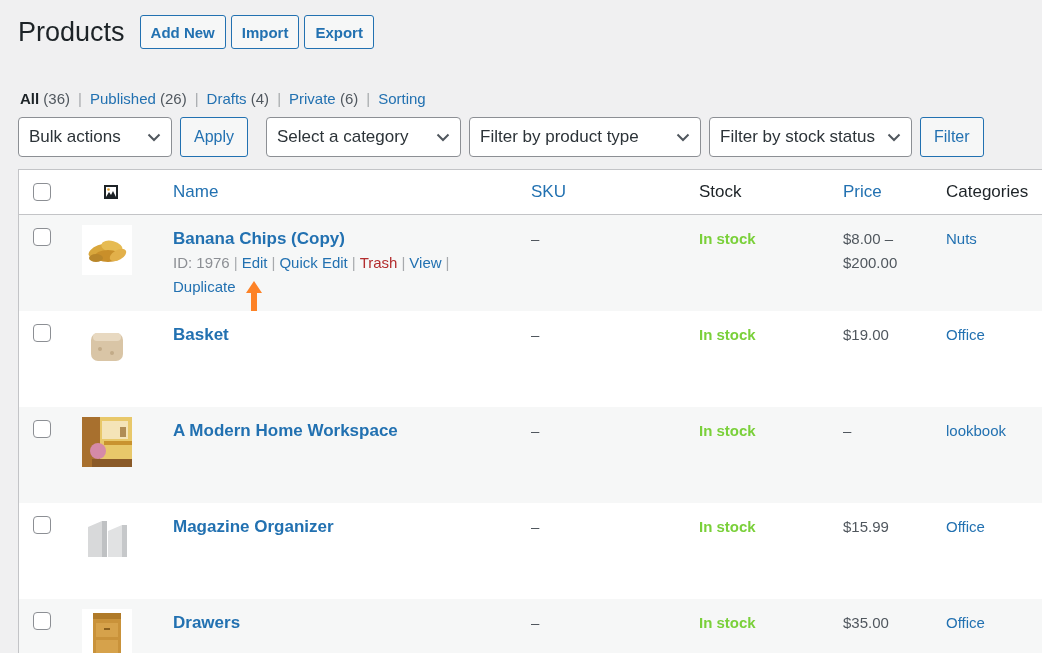 Image resolution: width=1042 pixels, height=653 pixels. What do you see at coordinates (254, 263) in the screenshot?
I see `row-action-link: Edit` at bounding box center [254, 263].